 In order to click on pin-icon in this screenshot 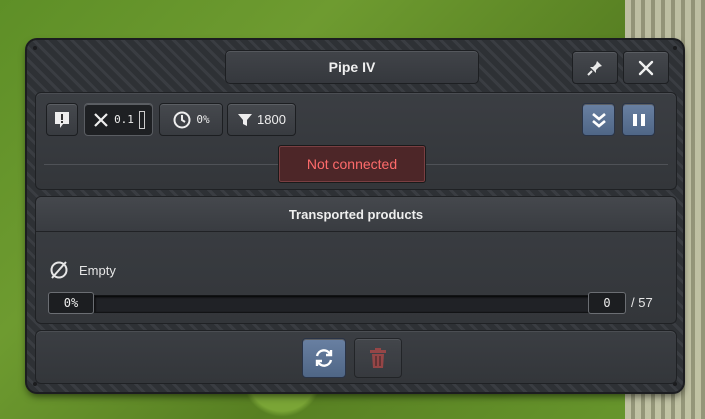, I will do `click(594, 68)`.